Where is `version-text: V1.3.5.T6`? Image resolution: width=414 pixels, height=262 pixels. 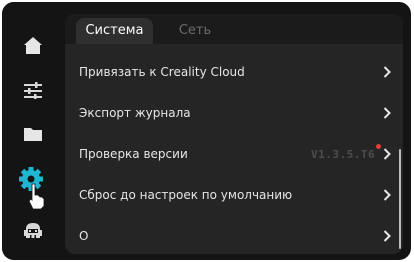 version-text: V1.3.5.T6 is located at coordinates (343, 154).